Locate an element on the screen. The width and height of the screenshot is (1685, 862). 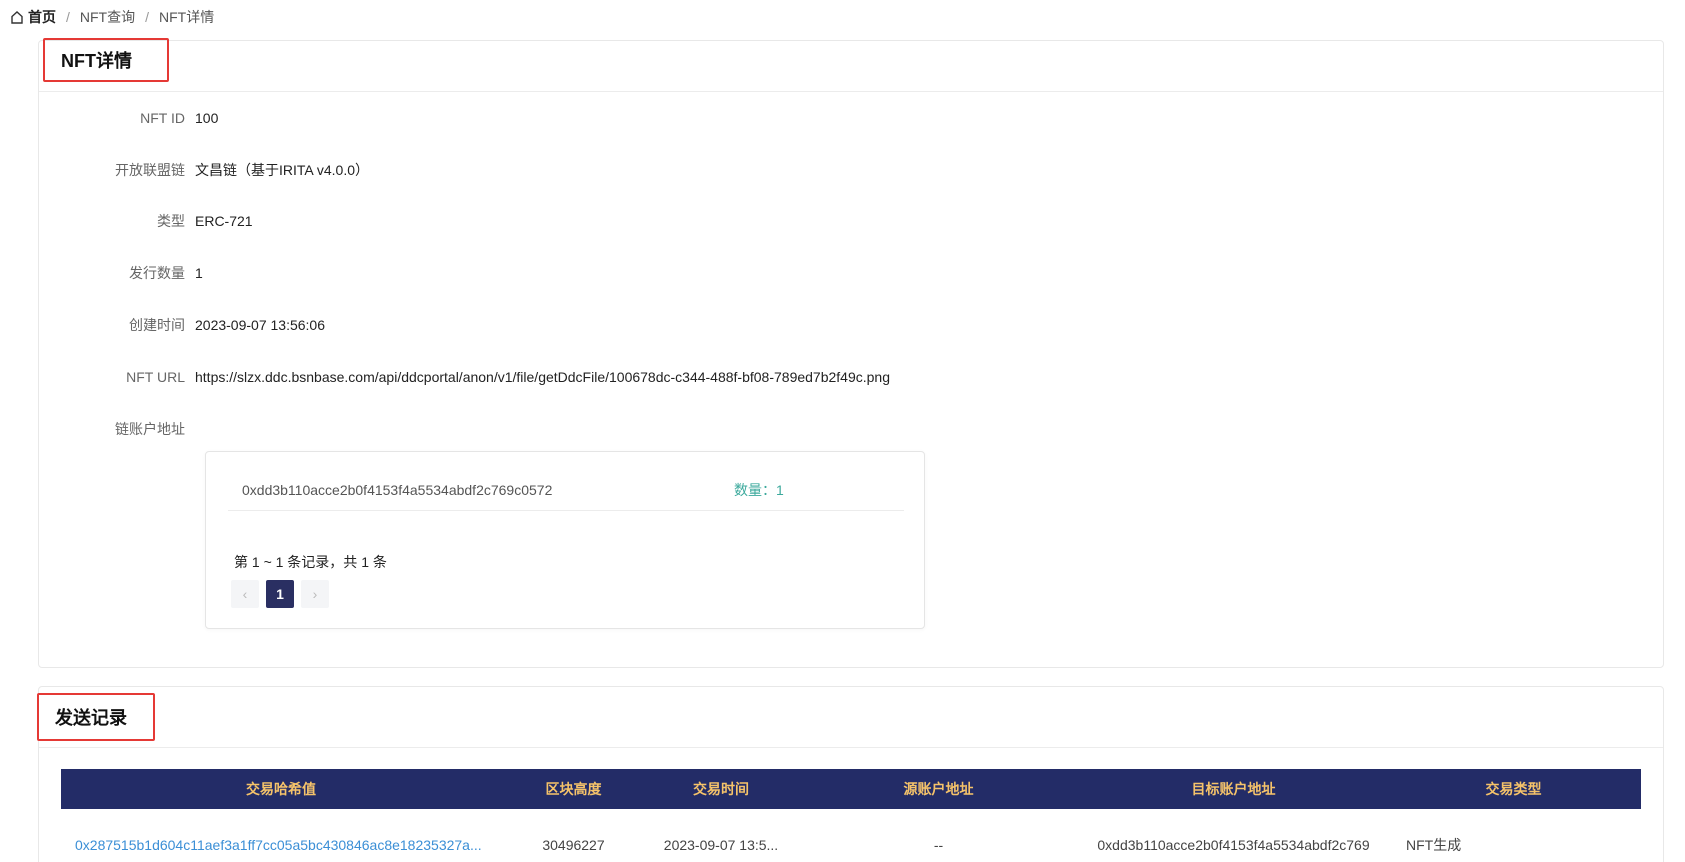
field-label: 开放联盟链 is located at coordinates (150, 170).